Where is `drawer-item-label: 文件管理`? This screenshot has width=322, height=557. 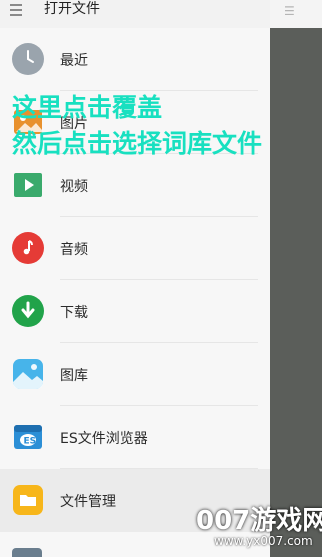 drawer-item-label: 文件管理 is located at coordinates (88, 502).